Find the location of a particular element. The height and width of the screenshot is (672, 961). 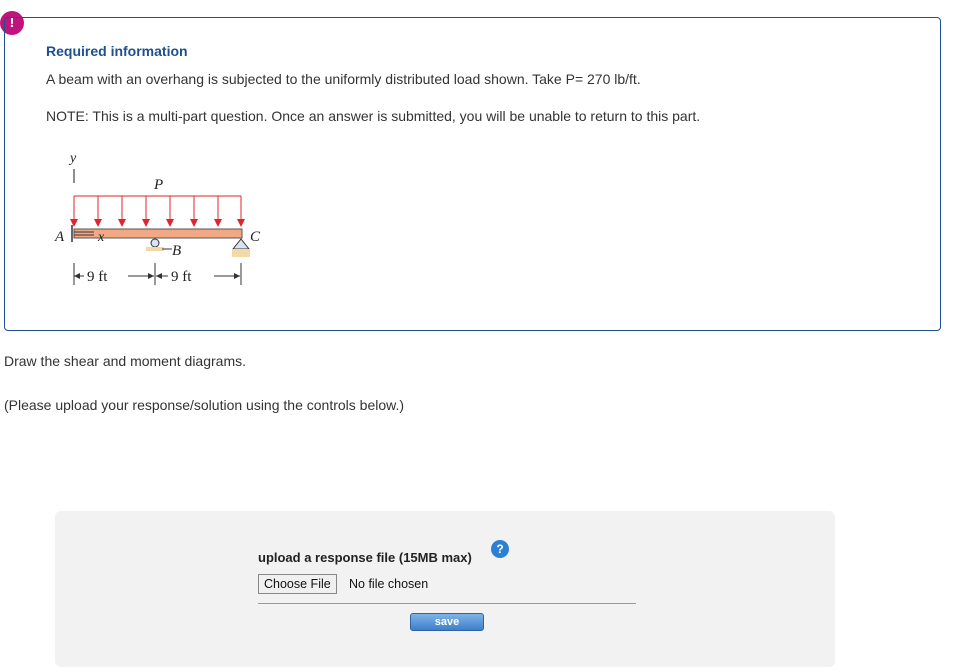

roller-support-b is located at coordinates (155, 243).